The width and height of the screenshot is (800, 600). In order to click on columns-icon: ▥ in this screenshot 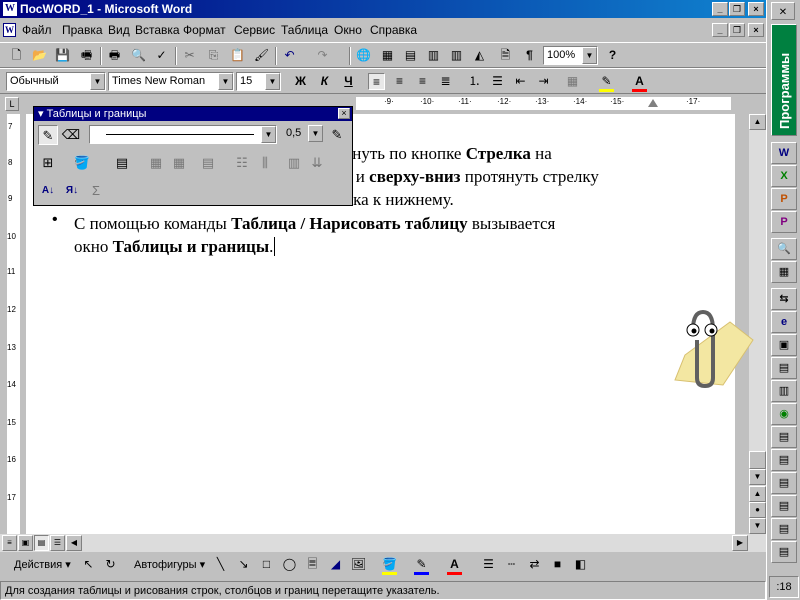, I will do `click(456, 55)`.